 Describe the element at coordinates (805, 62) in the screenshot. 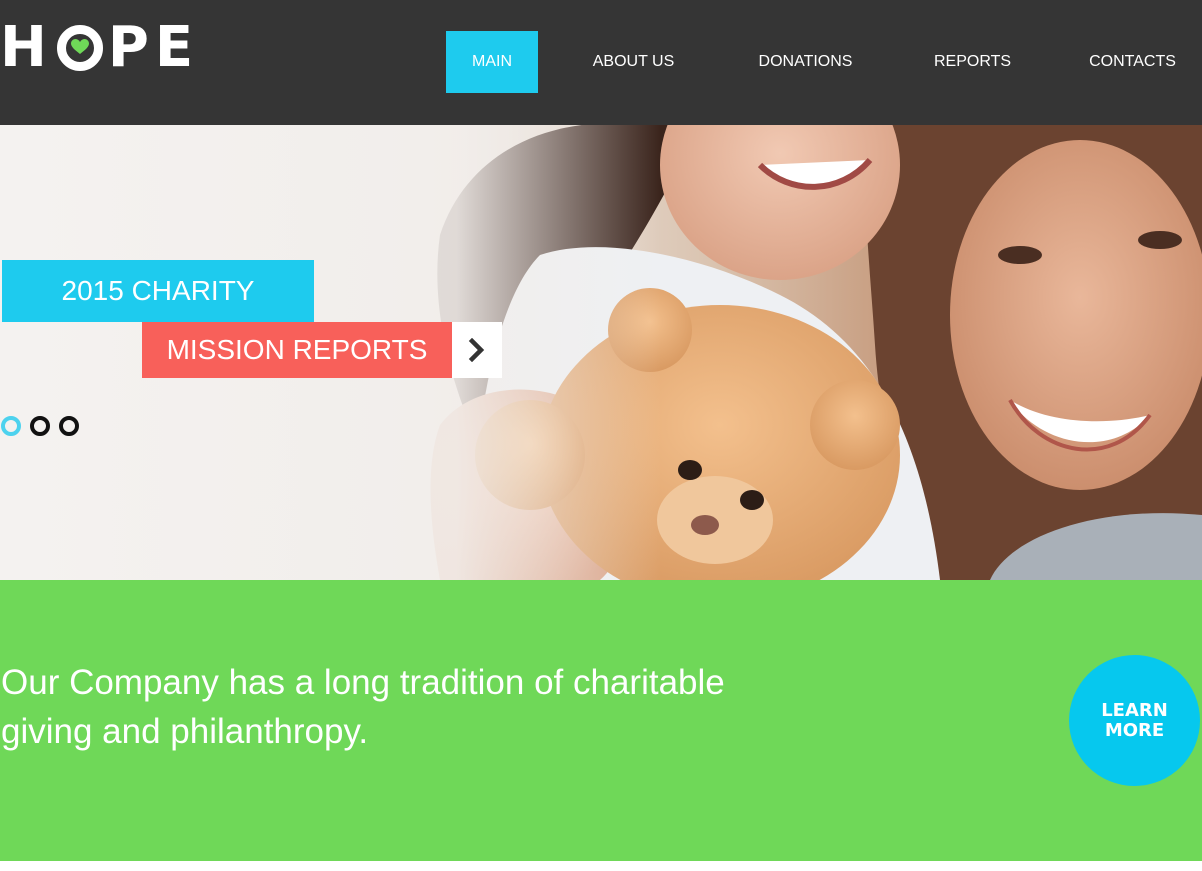

I see `nav-item-donations: DONATIONS` at that location.